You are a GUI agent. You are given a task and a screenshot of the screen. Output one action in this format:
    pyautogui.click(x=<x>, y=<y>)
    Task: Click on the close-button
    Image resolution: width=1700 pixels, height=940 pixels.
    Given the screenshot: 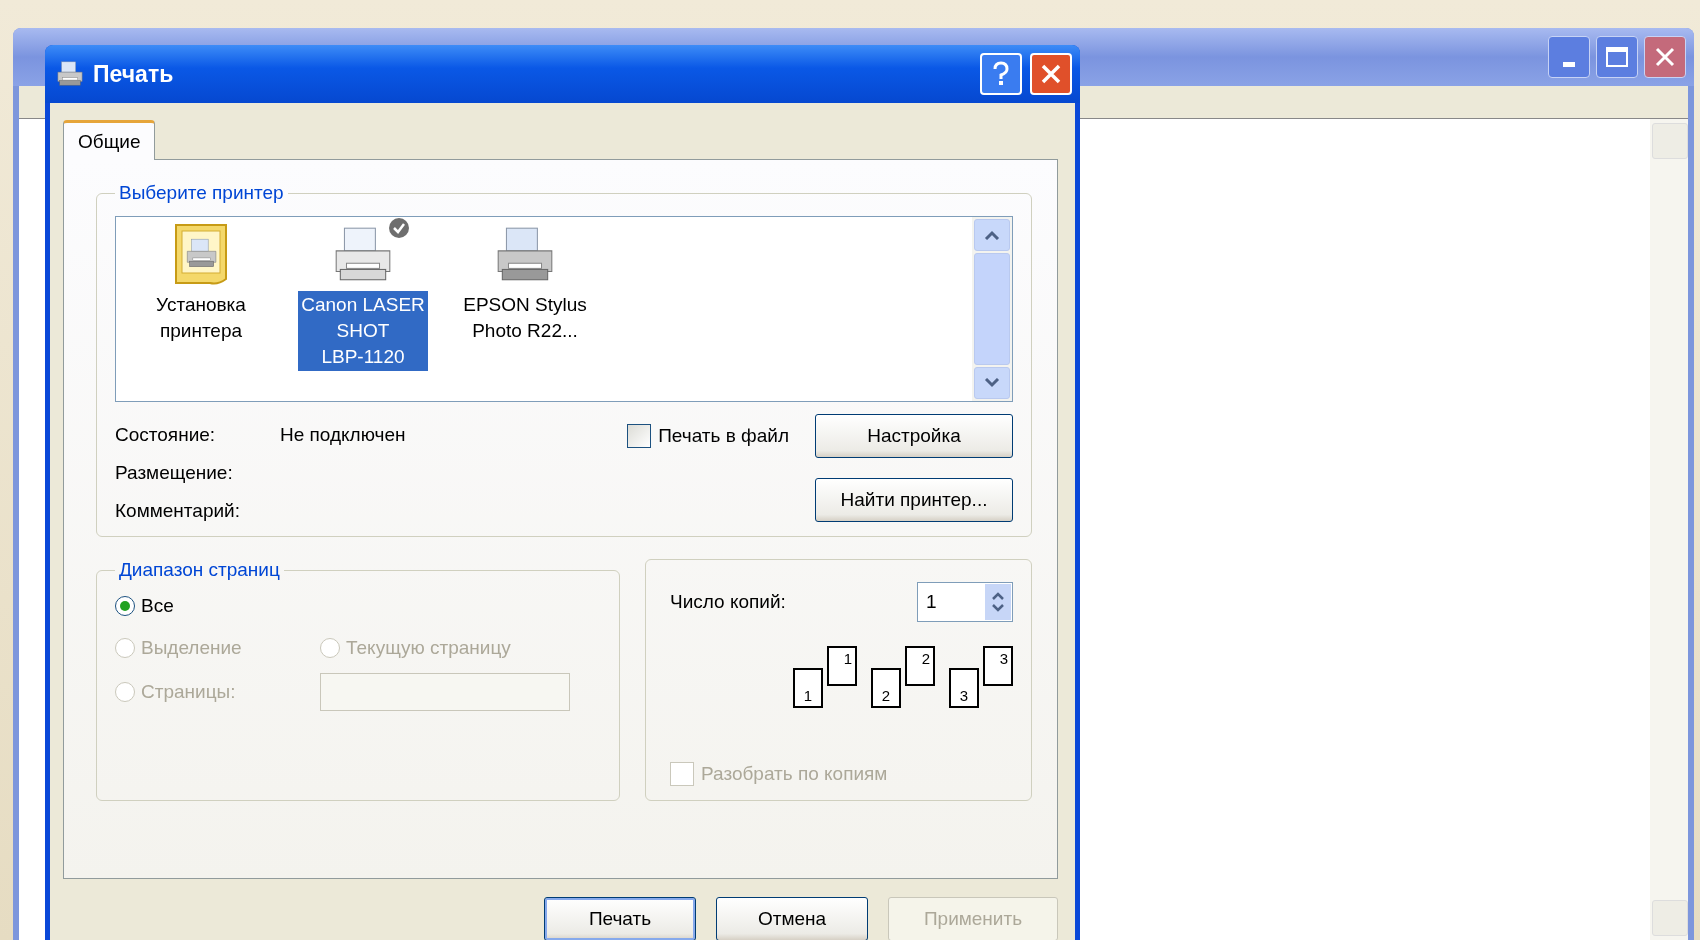 What is the action you would take?
    pyautogui.click(x=1665, y=57)
    